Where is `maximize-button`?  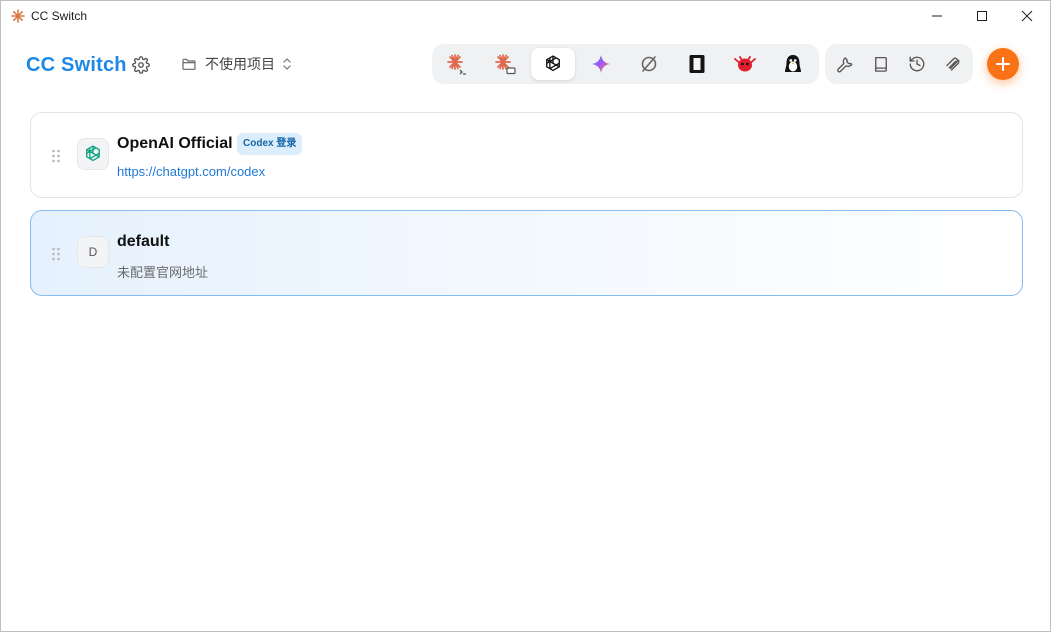
maximize-button is located at coordinates (982, 16).